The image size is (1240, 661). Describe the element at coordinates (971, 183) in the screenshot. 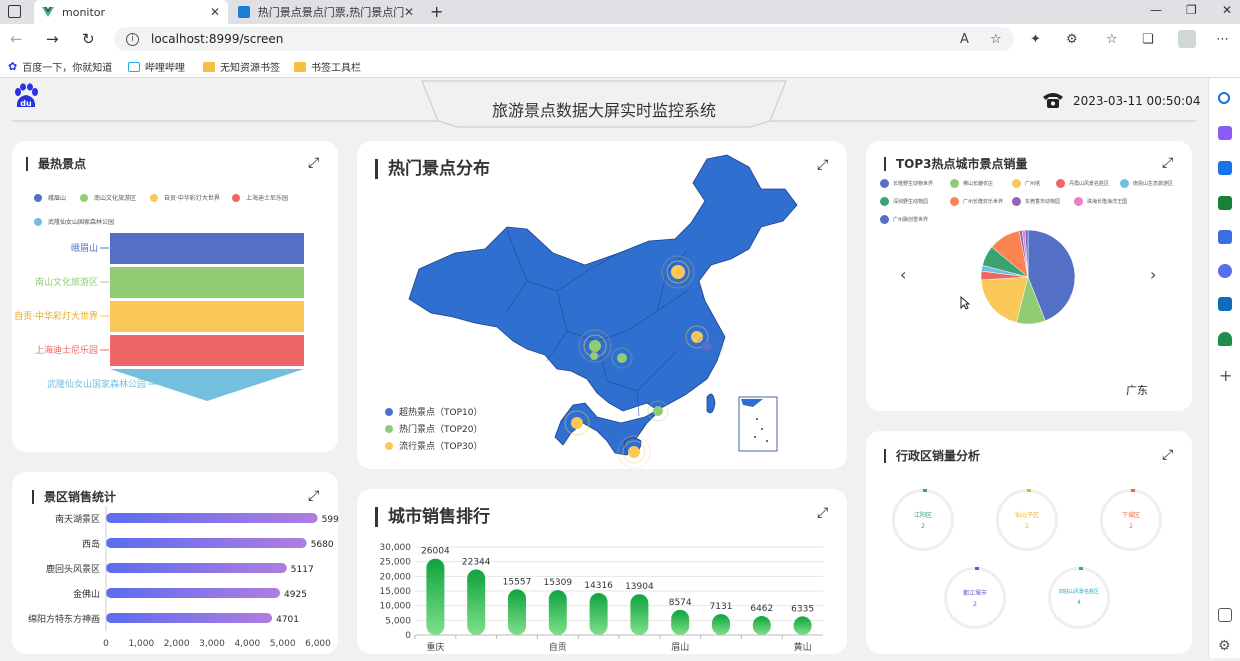

I see `legend-item: 佛山长鹿农庄` at that location.